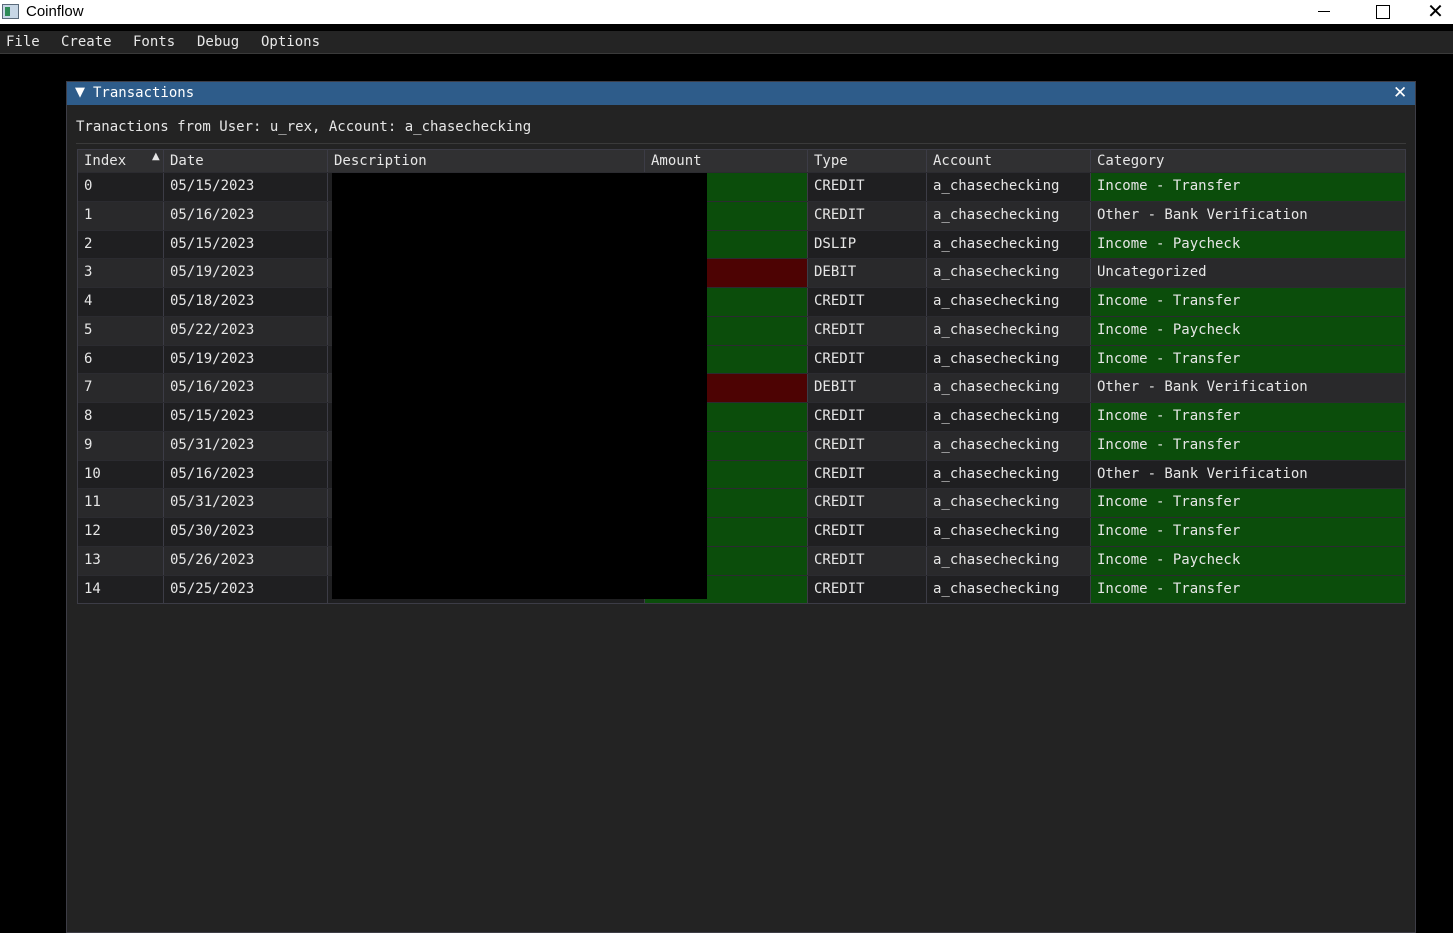 The width and height of the screenshot is (1453, 933). What do you see at coordinates (486, 161) in the screenshot?
I see `column-header-description: Description` at bounding box center [486, 161].